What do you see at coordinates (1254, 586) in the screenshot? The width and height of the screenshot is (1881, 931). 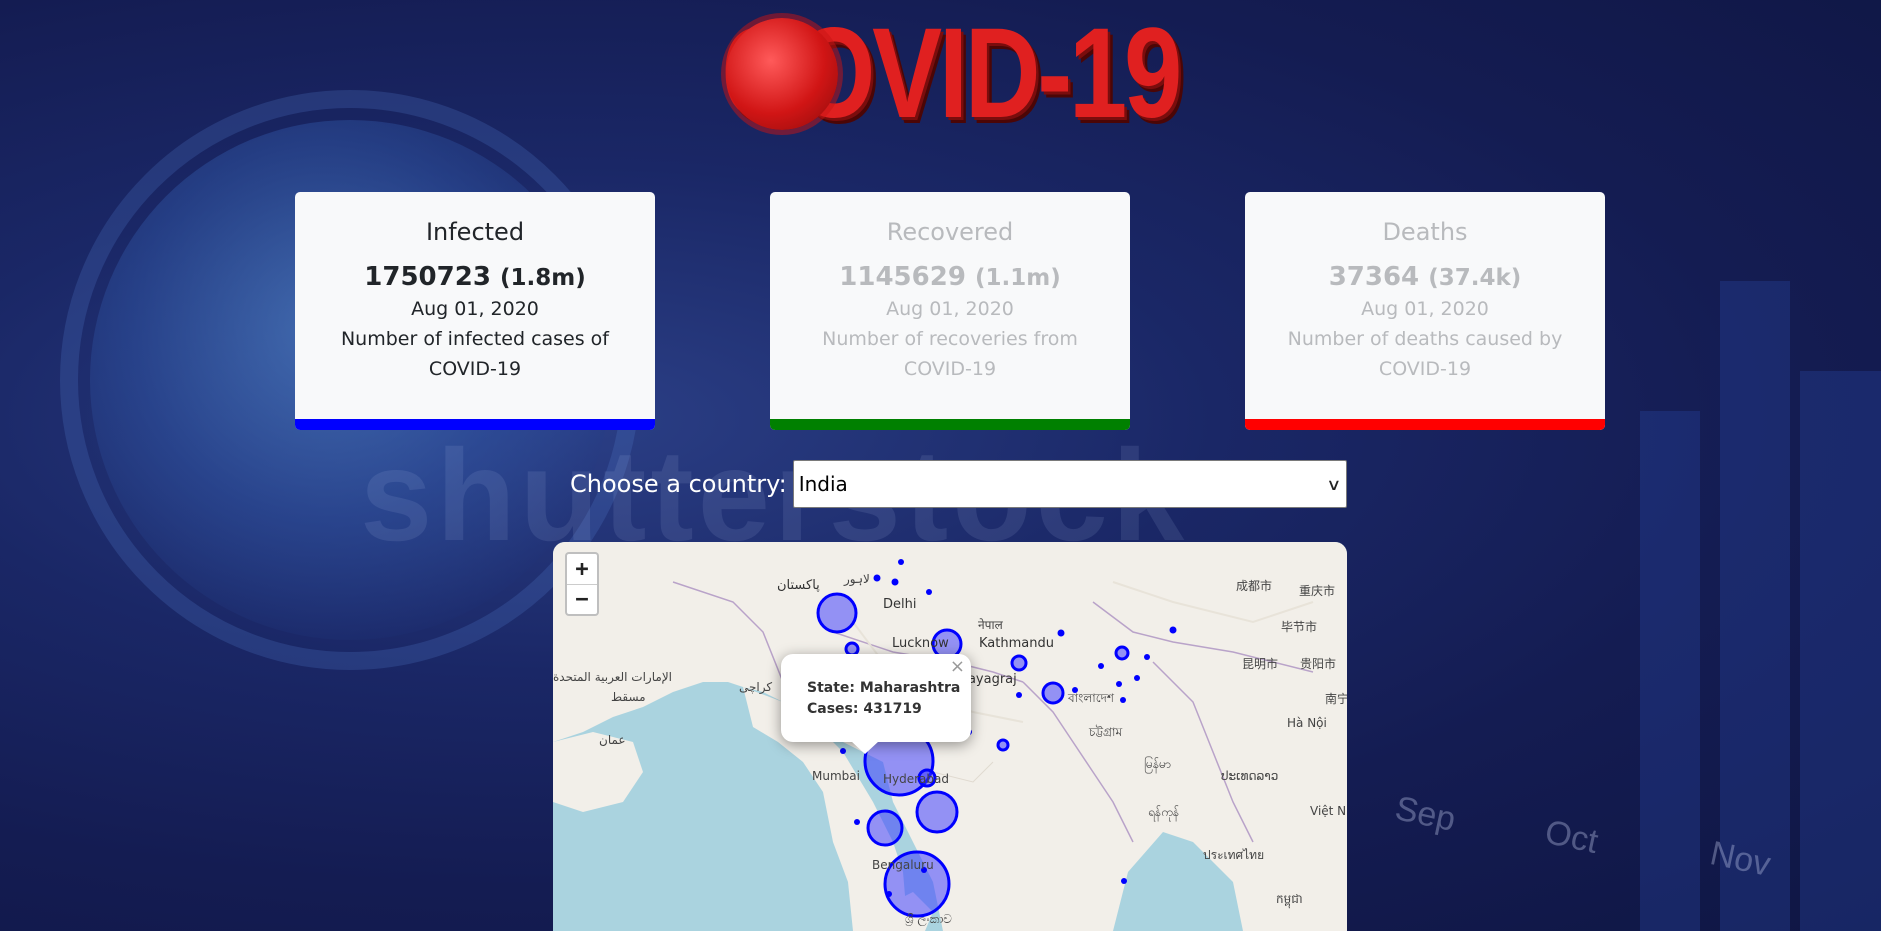 I see `map-place-label: 成都市` at bounding box center [1254, 586].